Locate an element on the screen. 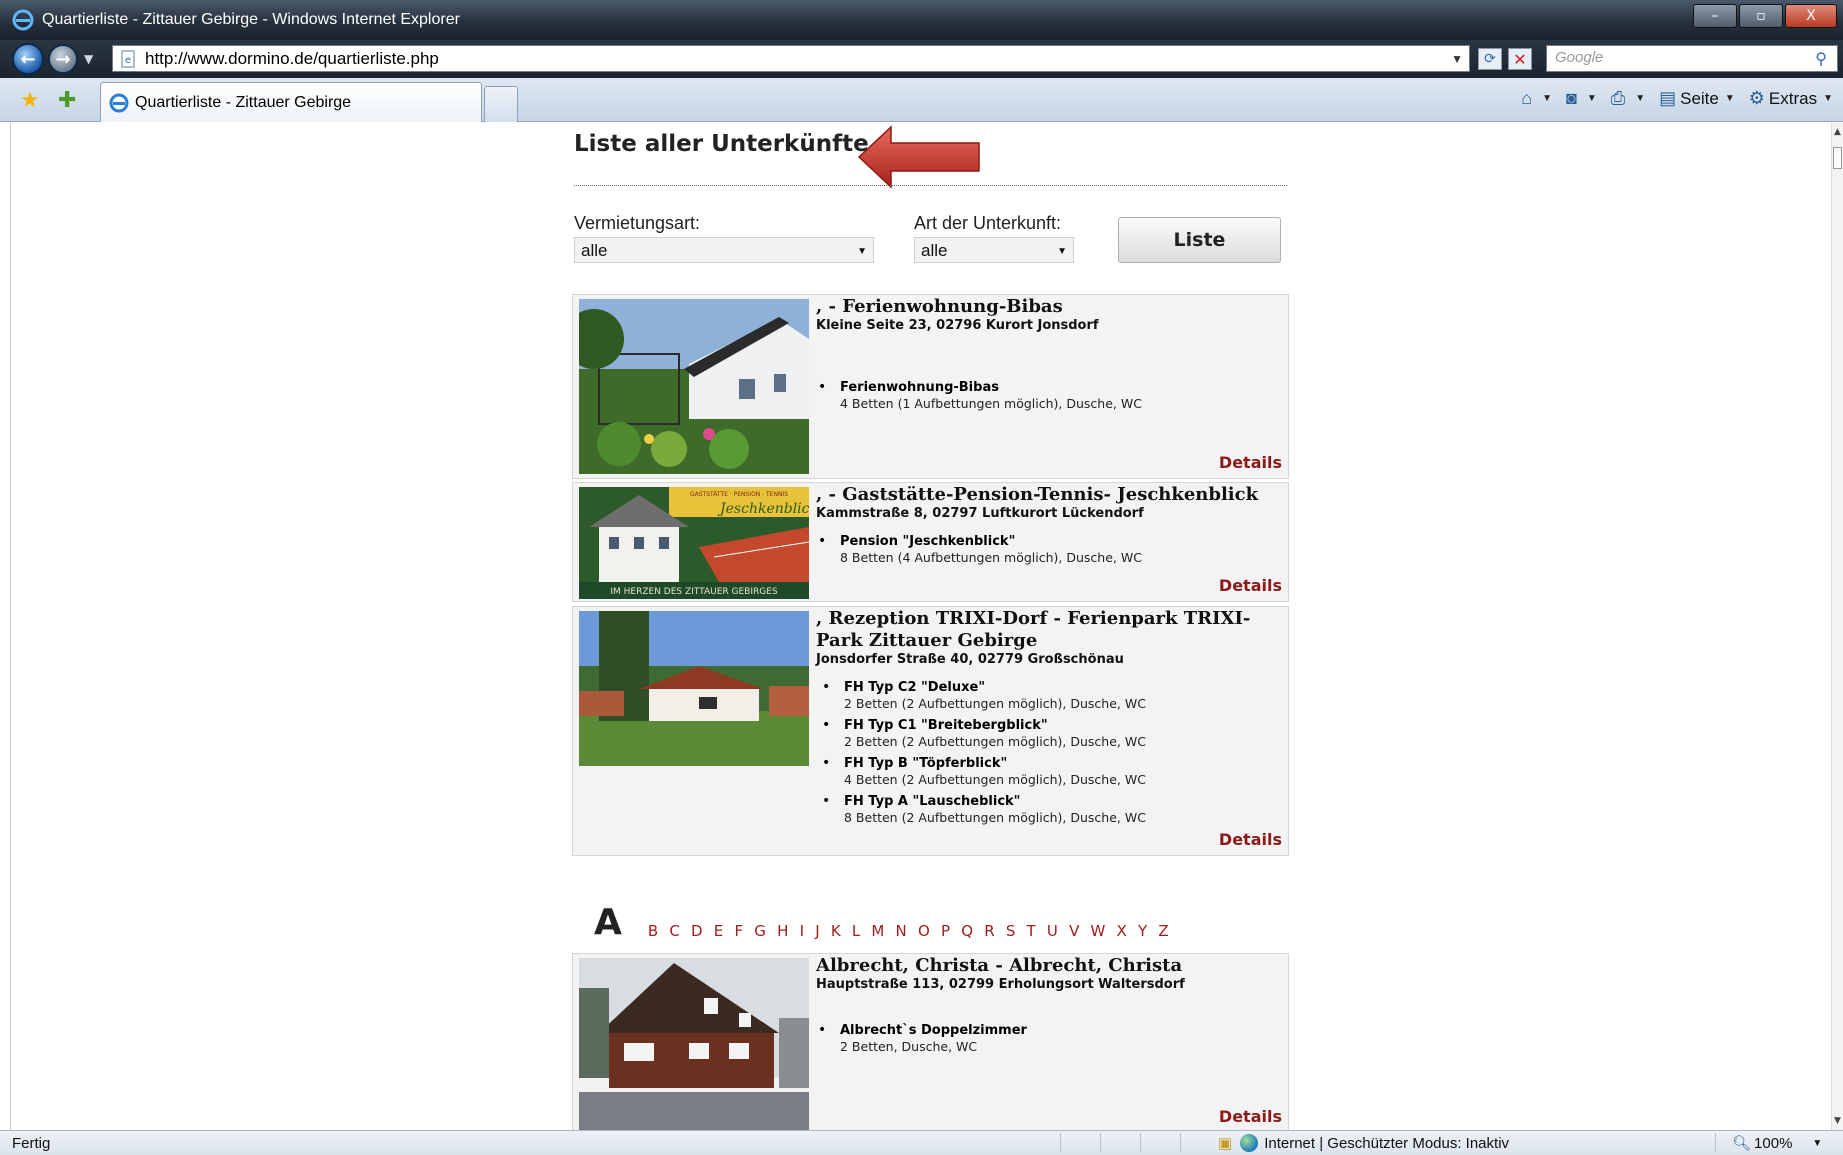  accommodation-type-label: Art der Unterkunft: is located at coordinates (988, 223).